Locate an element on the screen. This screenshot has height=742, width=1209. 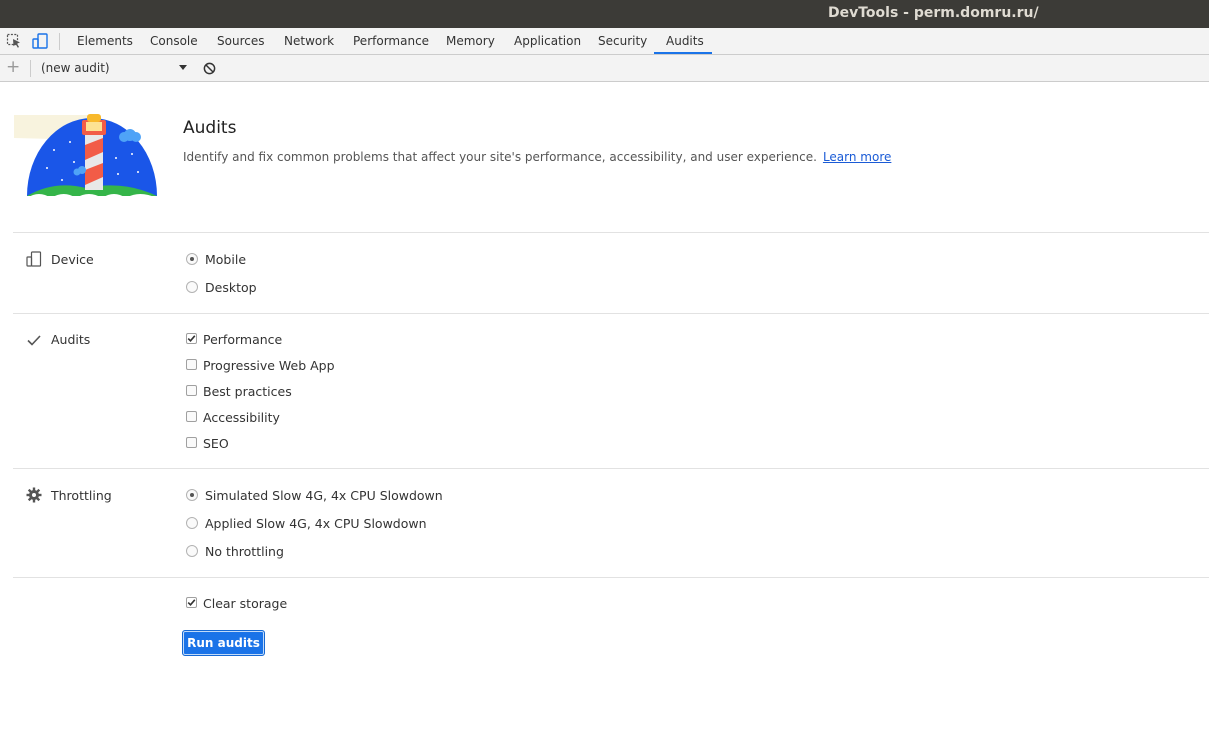
checkbox-performance is located at coordinates (191, 338).